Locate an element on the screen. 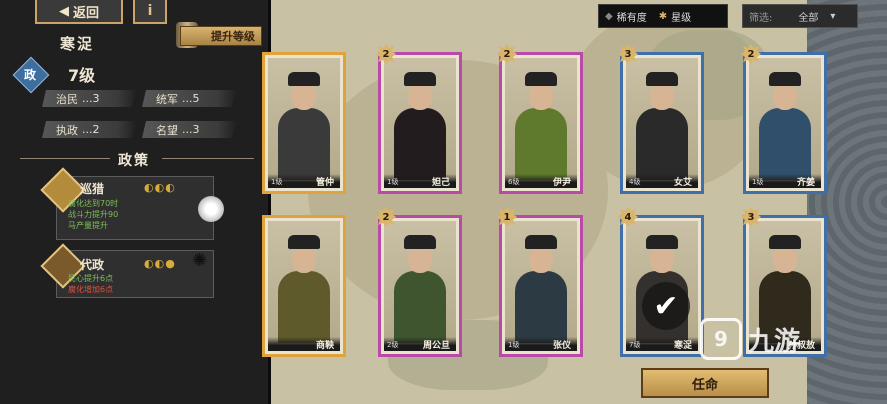 The image size is (887, 404). upgrade-button: 提升等级 is located at coordinates (221, 36).